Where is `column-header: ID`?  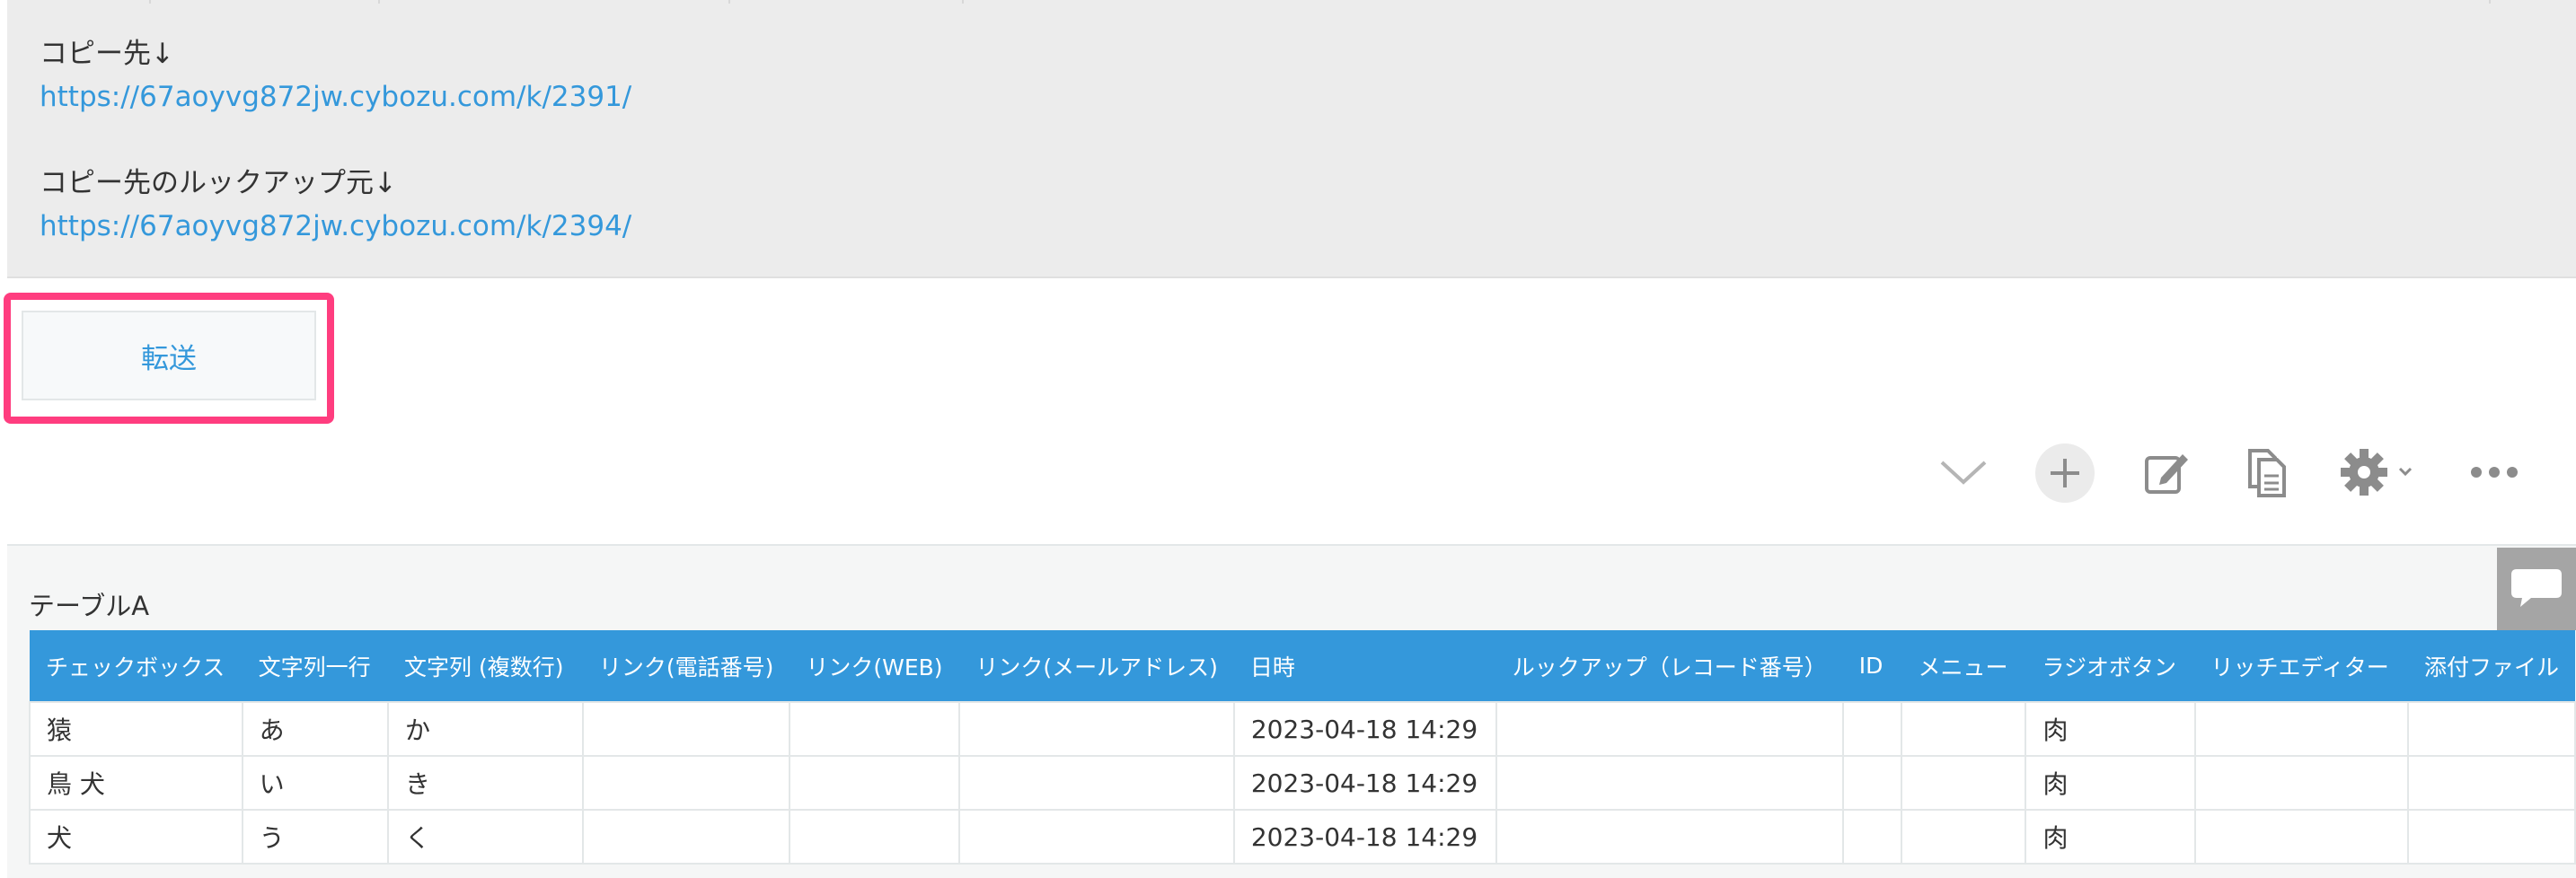
column-header: ID is located at coordinates (1872, 666).